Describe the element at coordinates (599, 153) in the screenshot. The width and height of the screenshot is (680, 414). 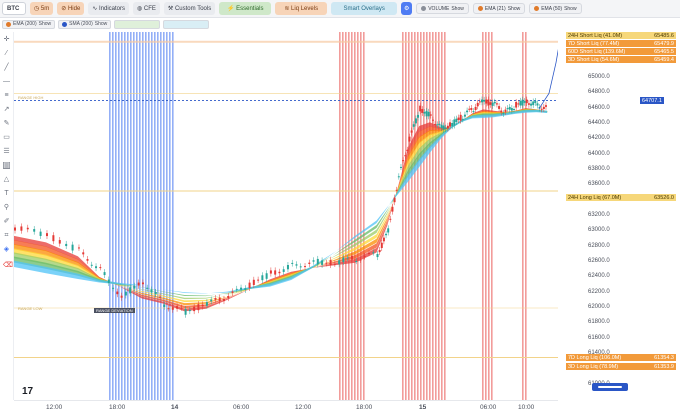
I see `price-tick: 64000.0` at that location.